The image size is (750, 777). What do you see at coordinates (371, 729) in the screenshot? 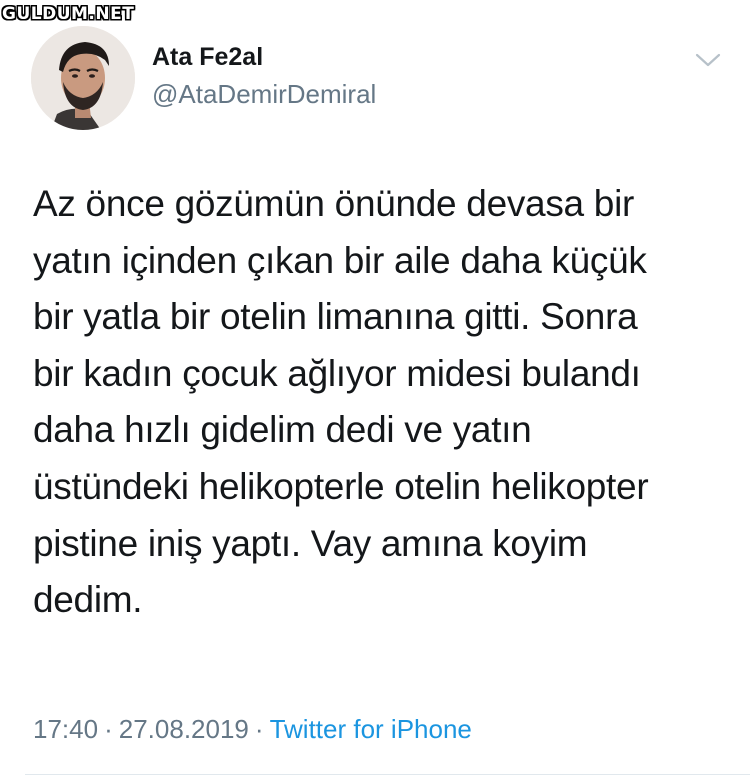
I see `tweet-source-link: Twitter for iPhone` at bounding box center [371, 729].